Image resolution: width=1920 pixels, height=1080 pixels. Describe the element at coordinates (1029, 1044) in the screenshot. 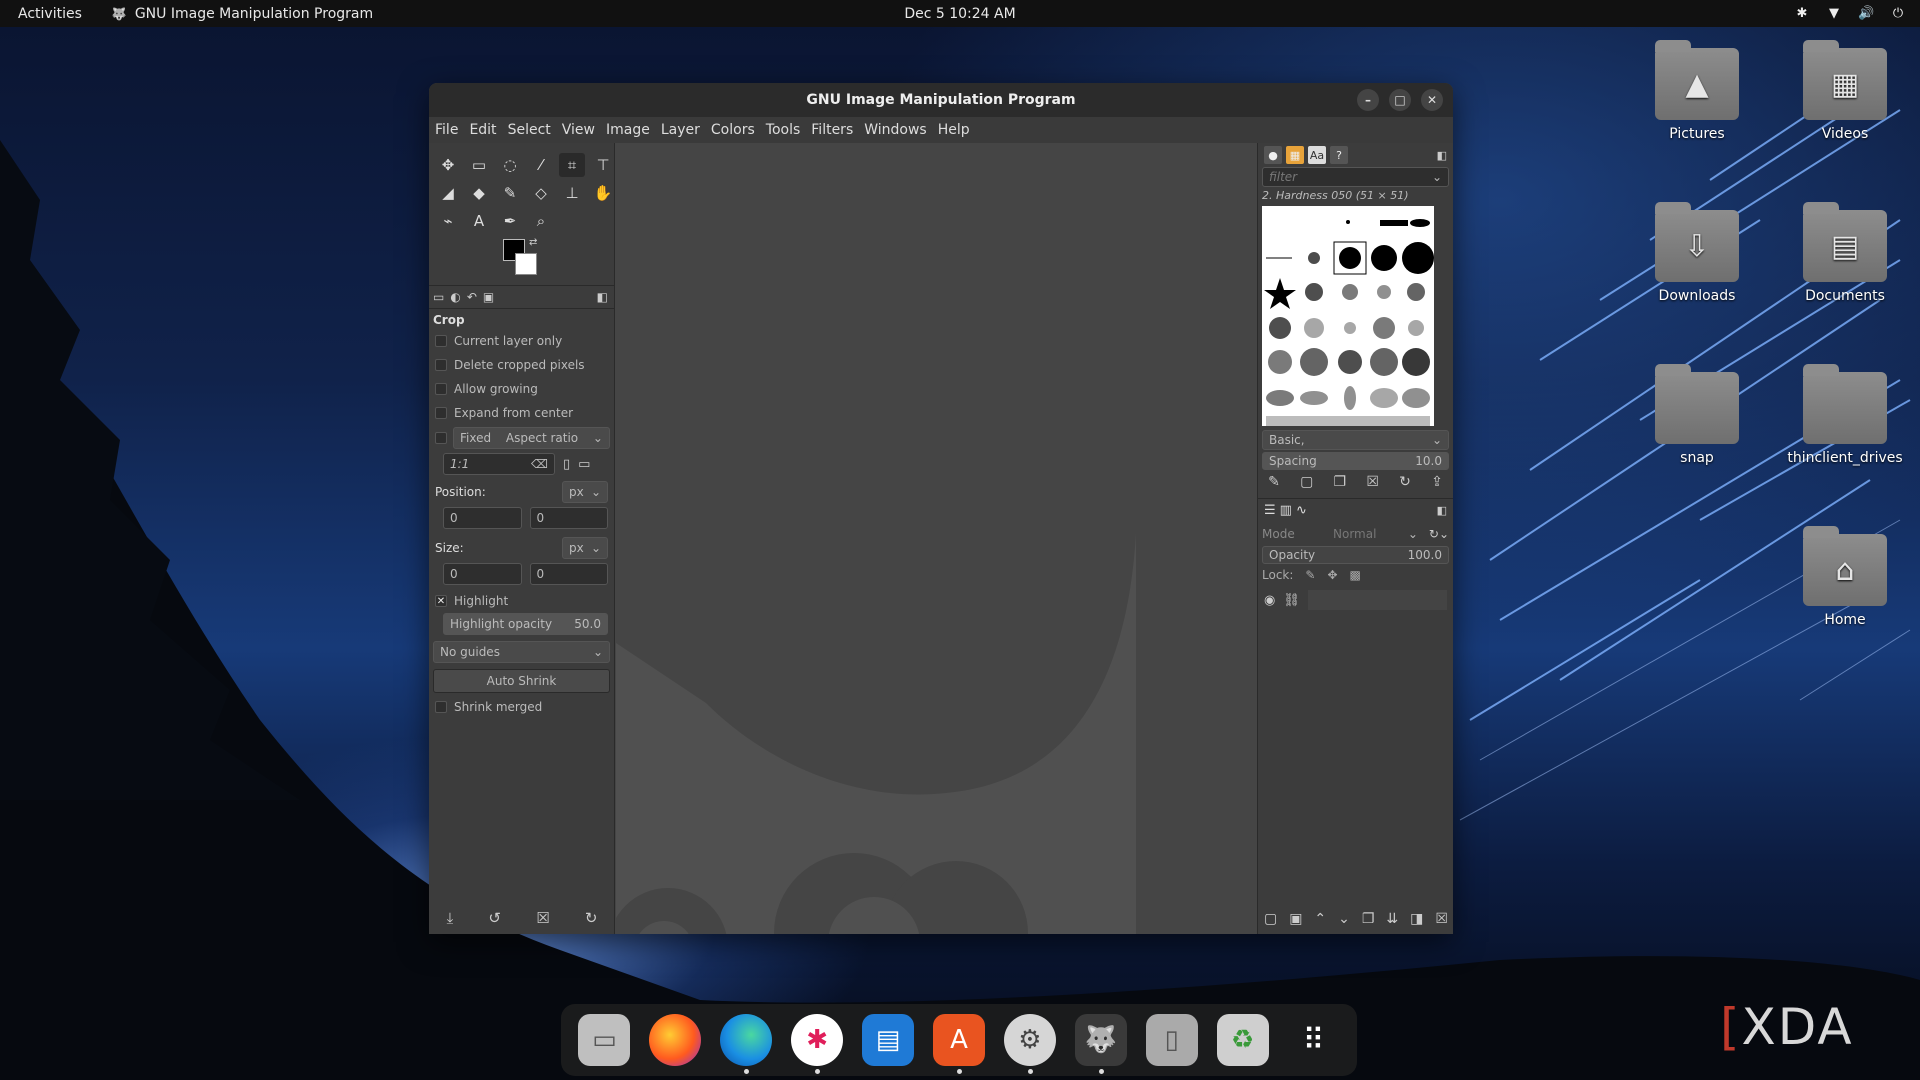

I see `settings-app-icon: ⚙` at that location.